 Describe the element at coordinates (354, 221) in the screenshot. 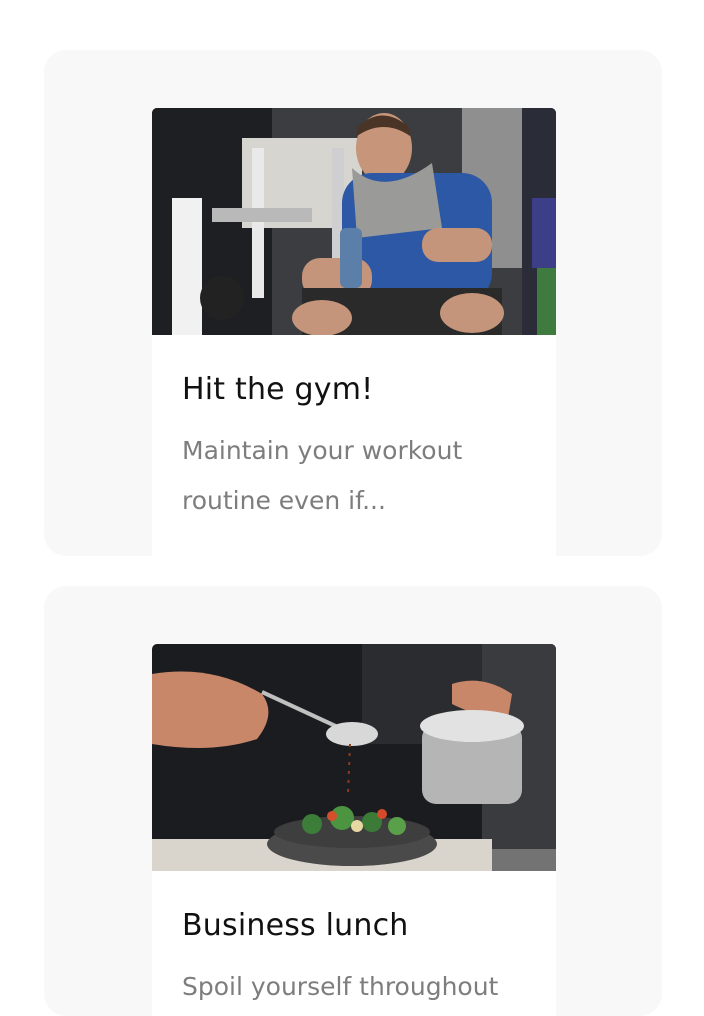

I see `gym-photo` at that location.